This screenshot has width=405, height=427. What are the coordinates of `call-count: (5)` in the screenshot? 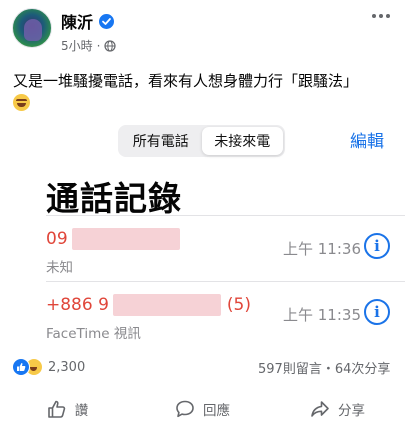 It's located at (239, 305).